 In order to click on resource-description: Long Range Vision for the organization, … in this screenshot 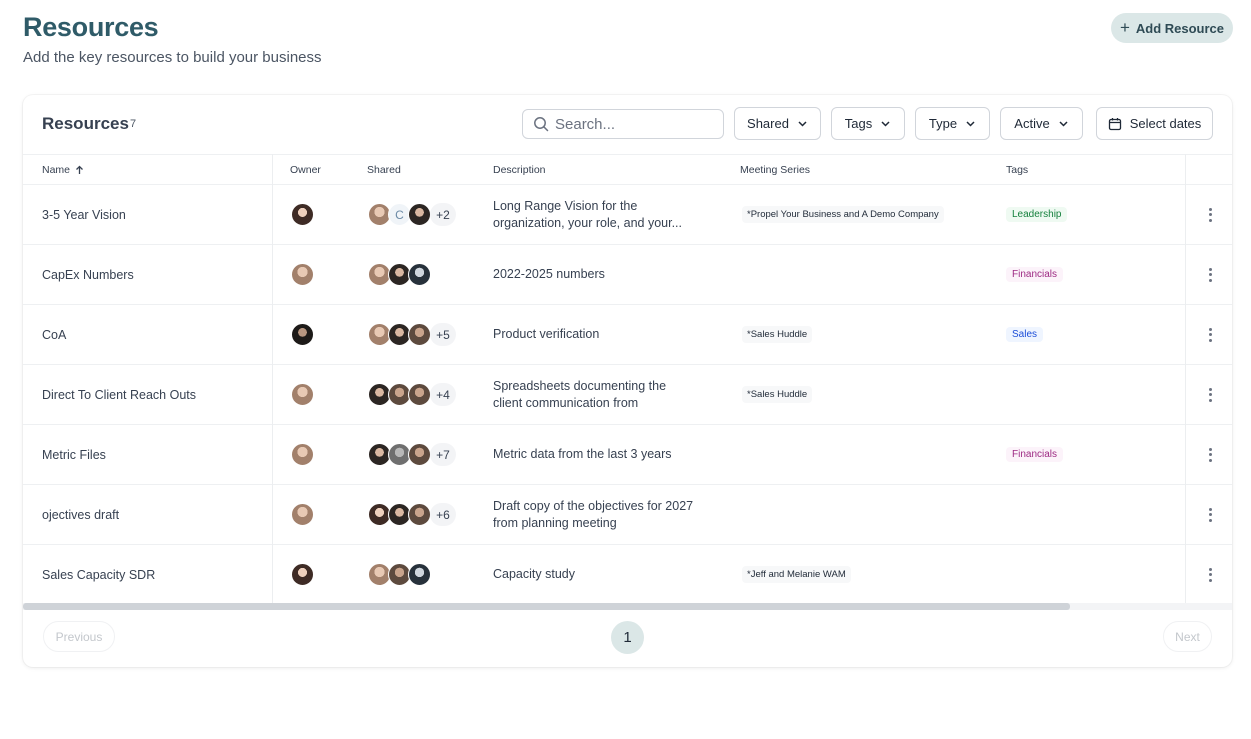, I will do `click(588, 214)`.